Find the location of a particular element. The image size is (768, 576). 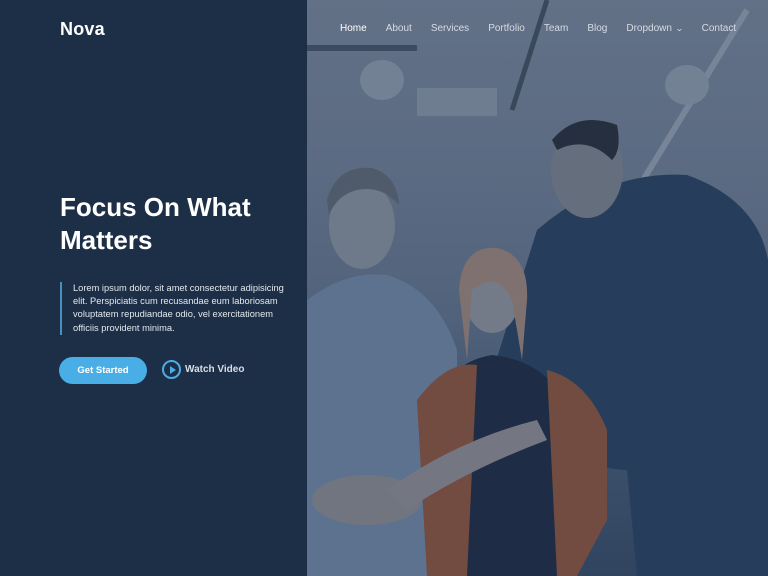

nav-item-label: Portfolio is located at coordinates (506, 28).